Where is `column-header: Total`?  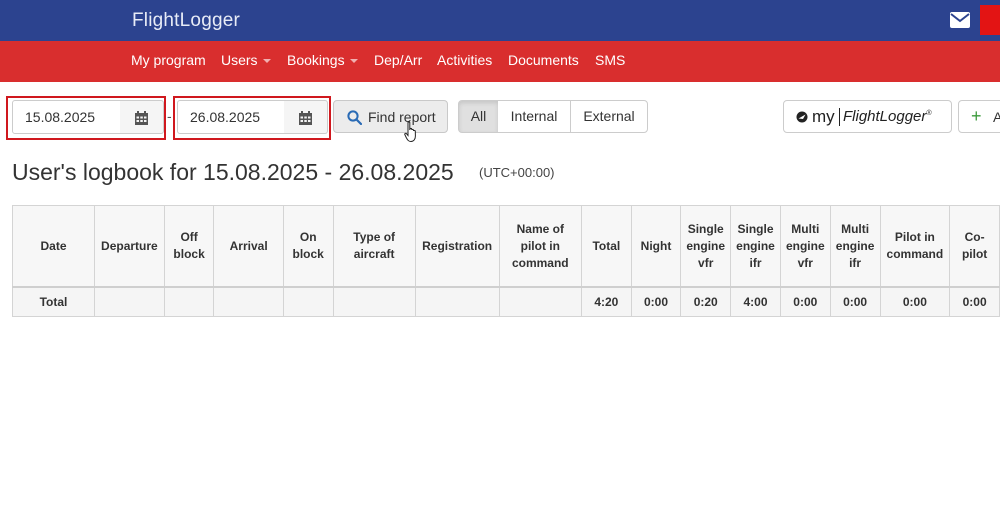 column-header: Total is located at coordinates (606, 246).